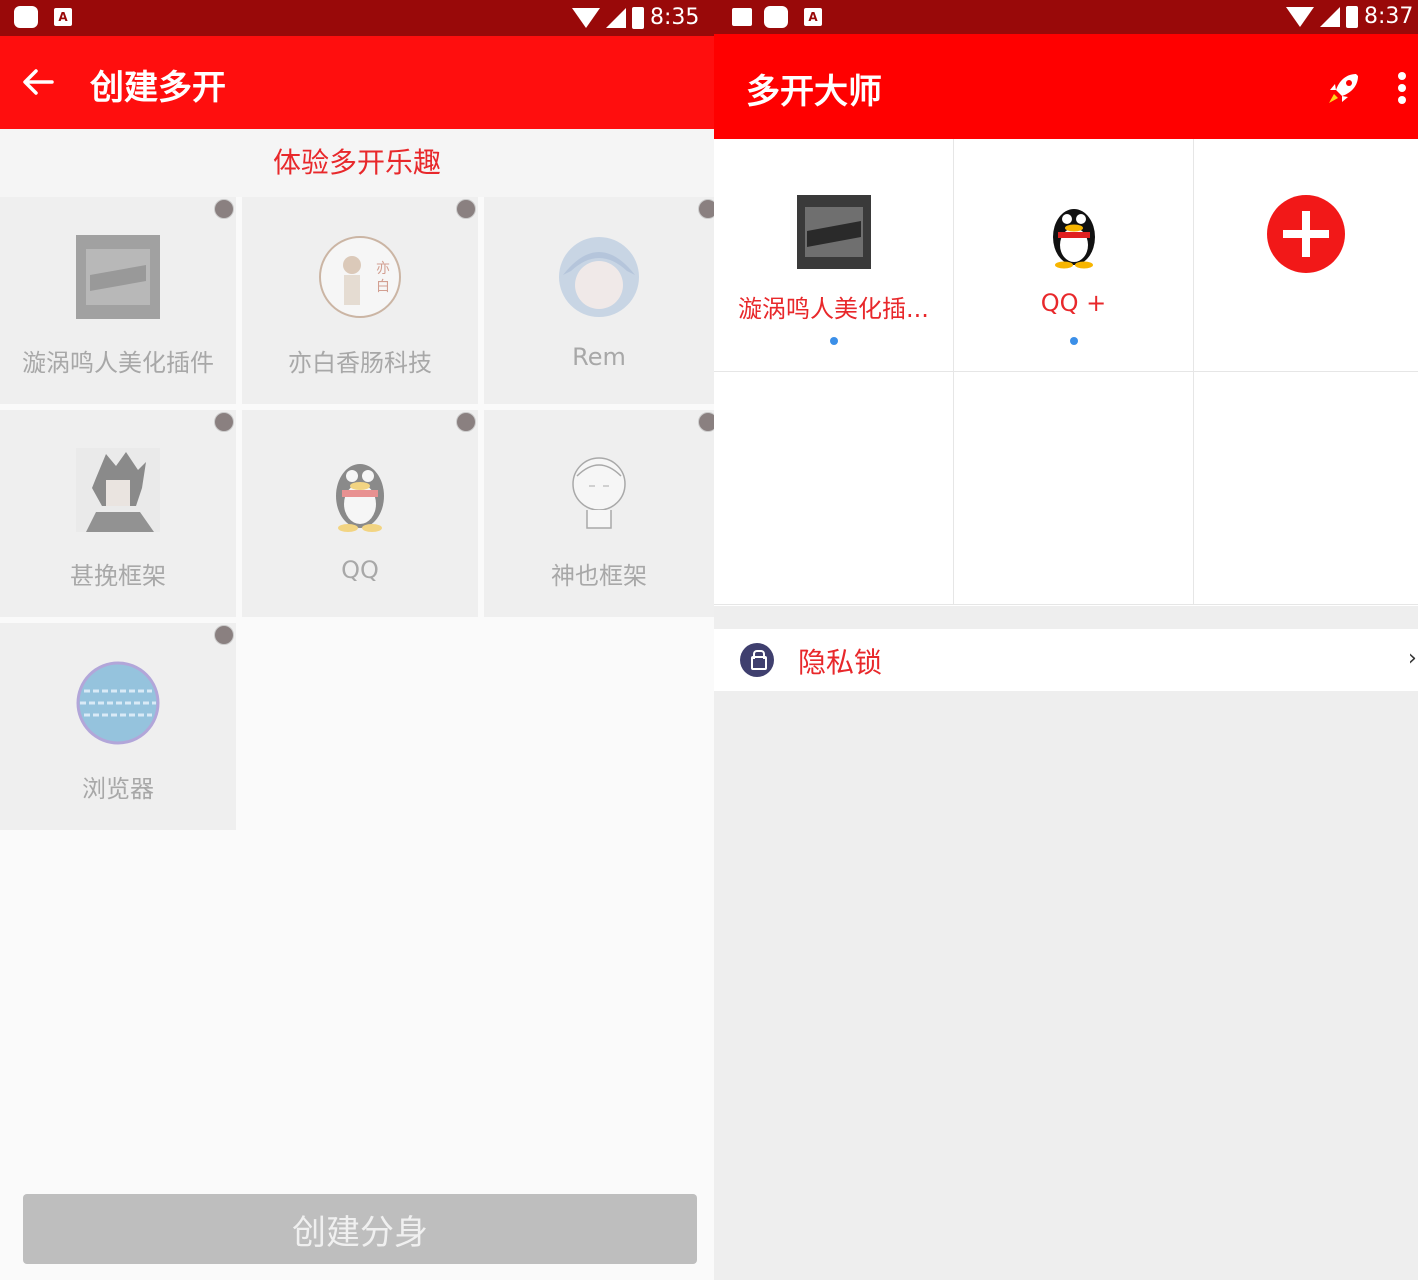 The height and width of the screenshot is (1280, 1418). What do you see at coordinates (383, 287) in the screenshot?
I see `svg-text: 白` at bounding box center [383, 287].